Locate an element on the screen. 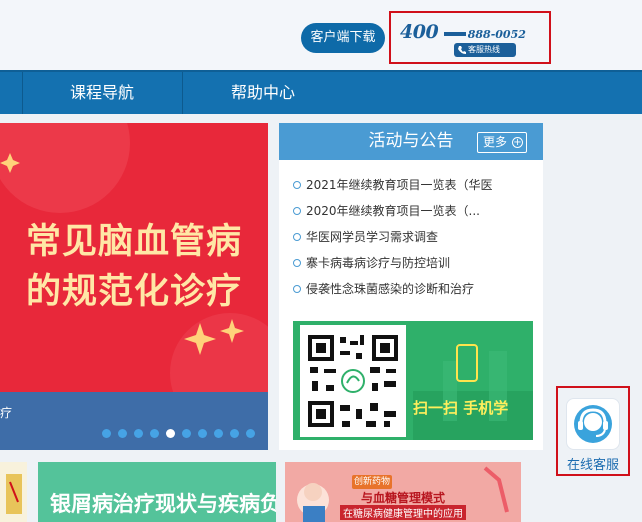  announcement-item: 侵袭性念珠菌感染的诊断和治疗 is located at coordinates (413, 289).